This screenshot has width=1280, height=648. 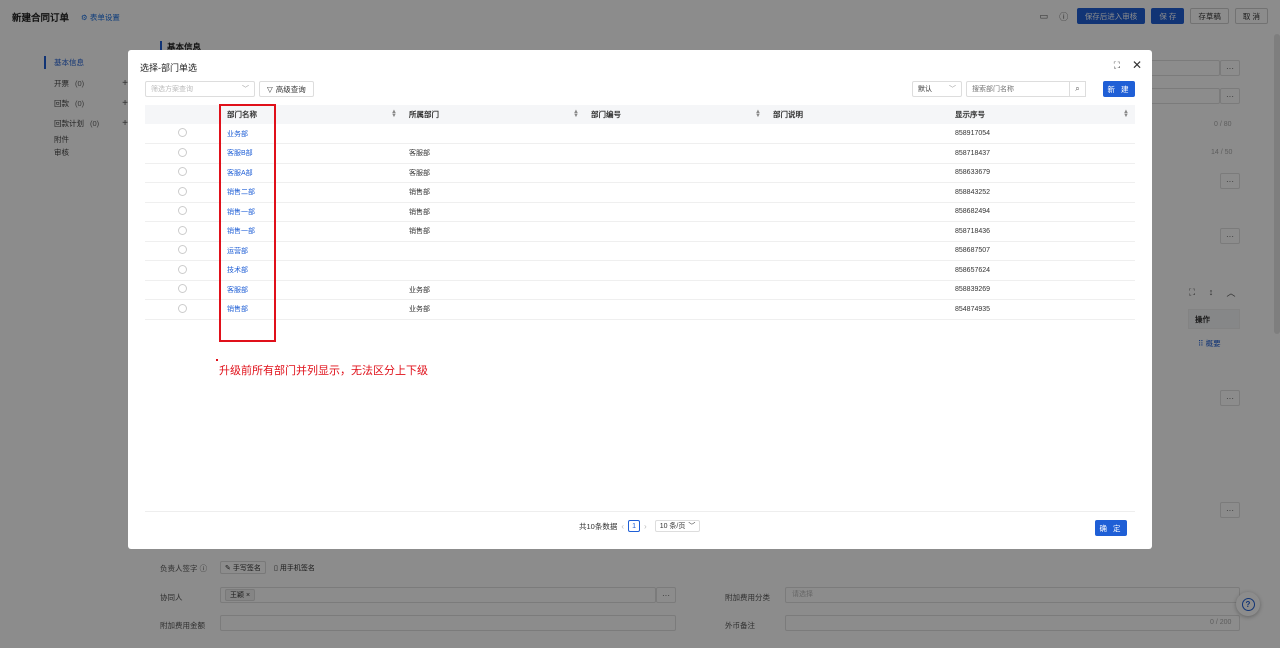 What do you see at coordinates (640, 511) in the screenshot?
I see `footer-divider` at bounding box center [640, 511].